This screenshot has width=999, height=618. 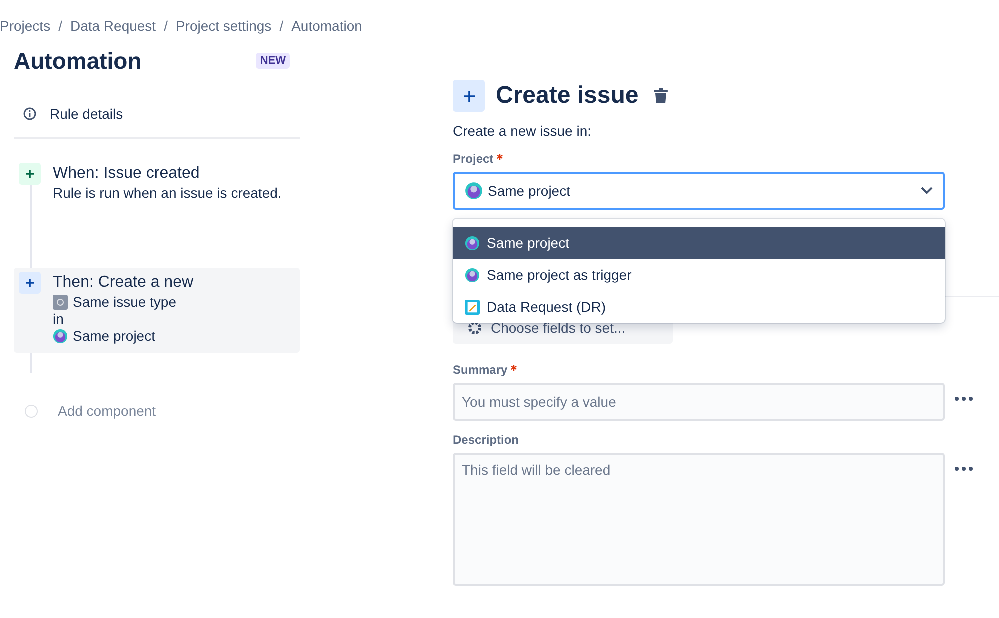 What do you see at coordinates (114, 336) in the screenshot?
I see `component-detail: Same project` at bounding box center [114, 336].